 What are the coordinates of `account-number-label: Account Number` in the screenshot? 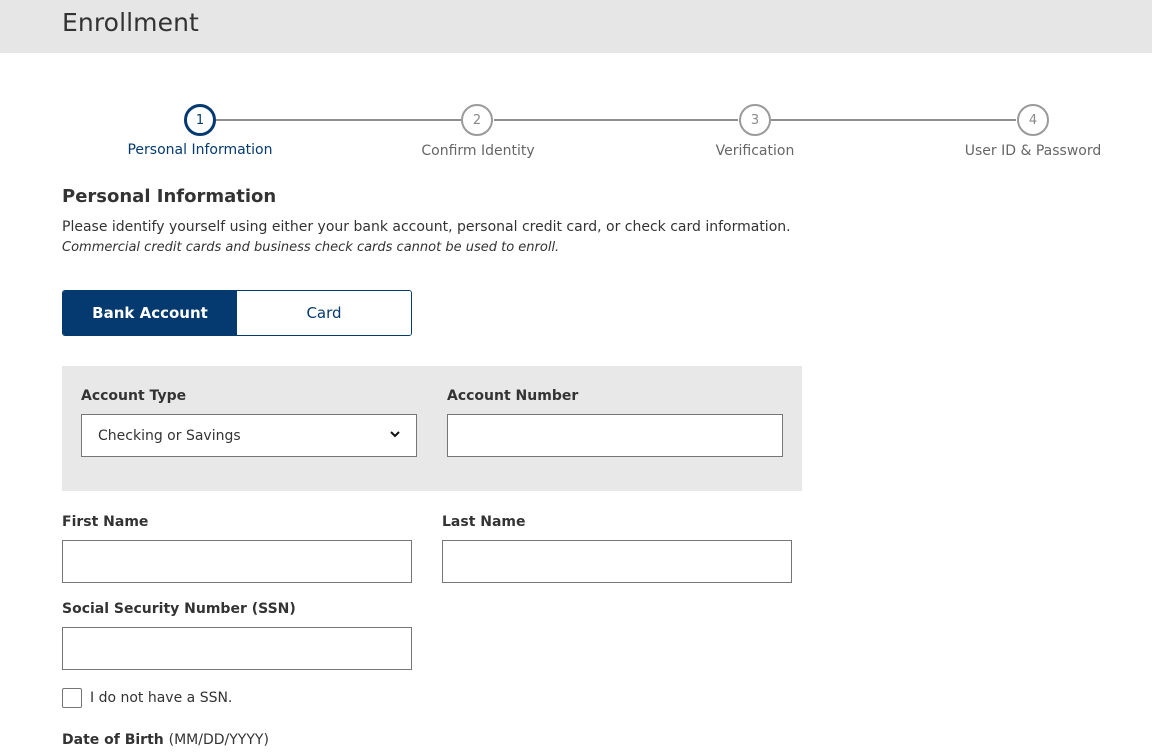 It's located at (513, 396).